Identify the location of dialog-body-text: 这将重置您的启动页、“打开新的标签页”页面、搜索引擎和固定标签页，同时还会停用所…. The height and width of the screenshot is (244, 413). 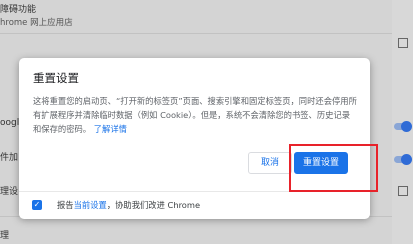
(195, 115).